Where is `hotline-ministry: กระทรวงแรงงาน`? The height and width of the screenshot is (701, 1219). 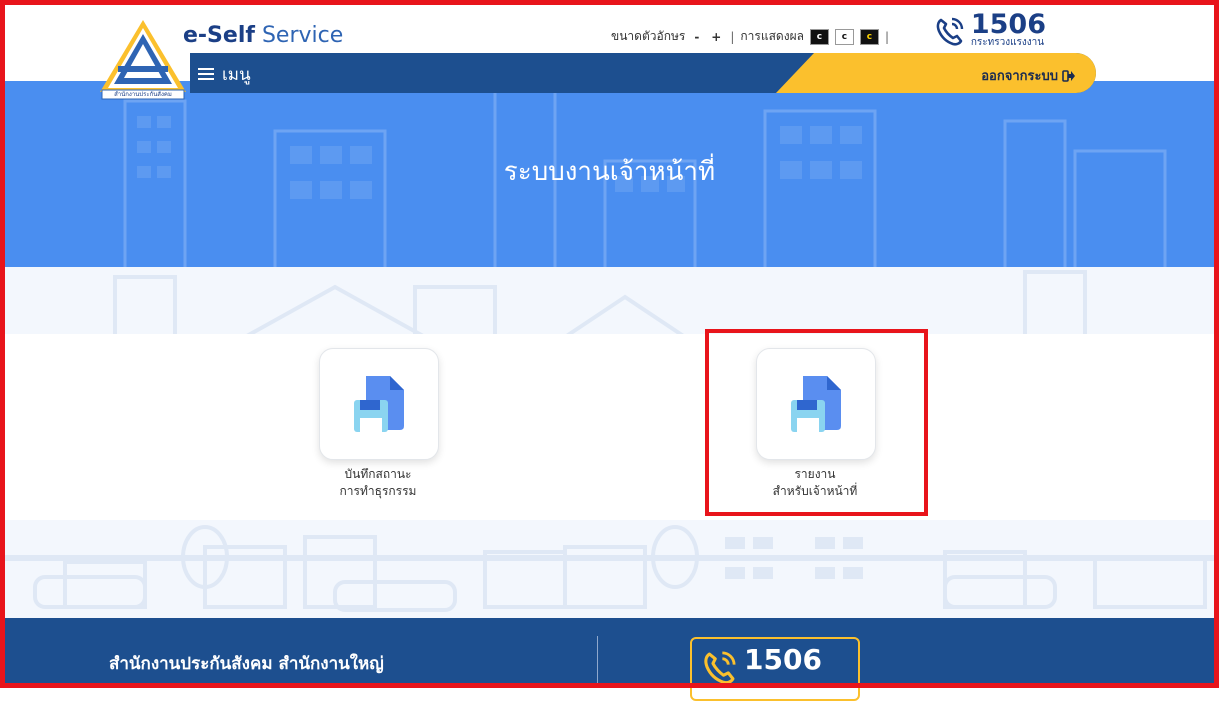 hotline-ministry: กระทรวงแรงงาน is located at coordinates (1007, 42).